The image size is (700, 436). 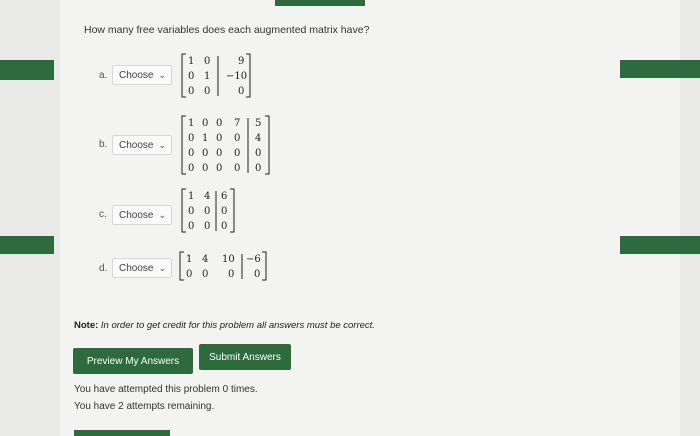 What do you see at coordinates (133, 361) in the screenshot?
I see `preview-answers-button: Preview My Answers` at bounding box center [133, 361].